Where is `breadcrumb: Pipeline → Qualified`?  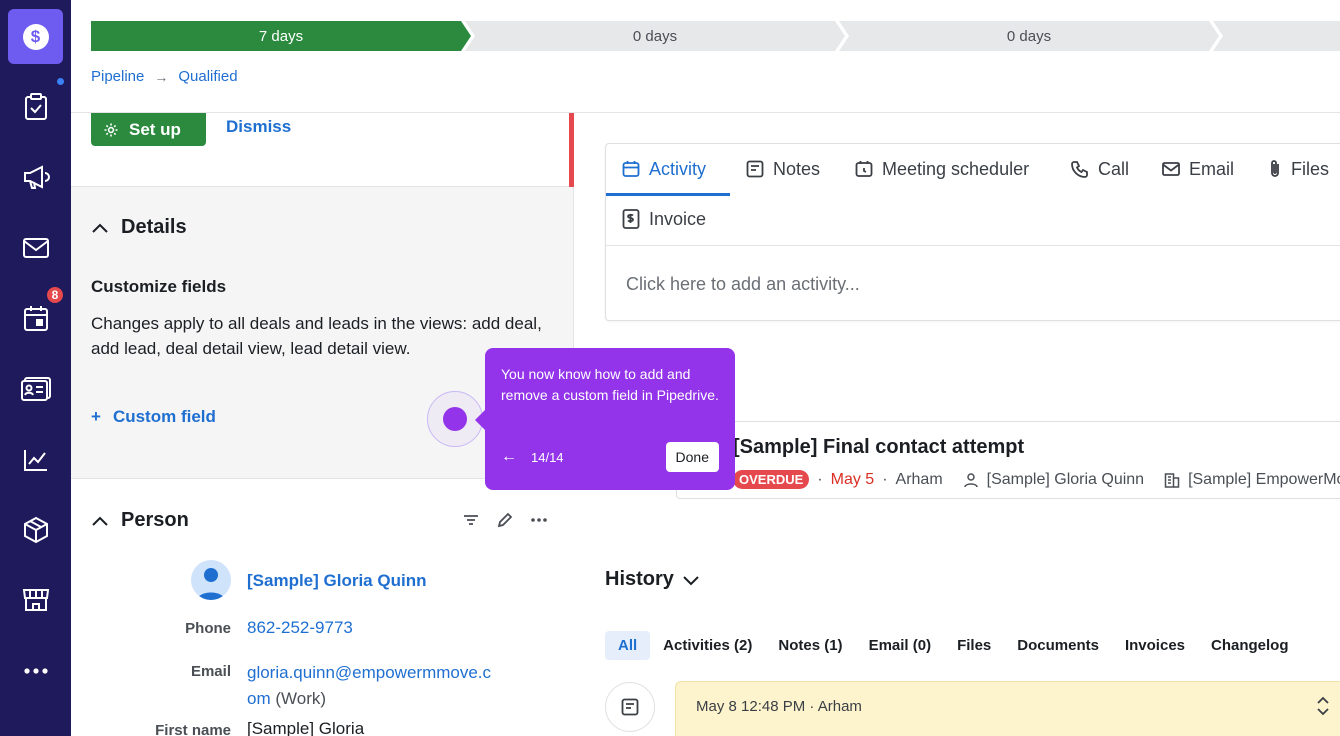
breadcrumb: Pipeline → Qualified is located at coordinates (164, 76).